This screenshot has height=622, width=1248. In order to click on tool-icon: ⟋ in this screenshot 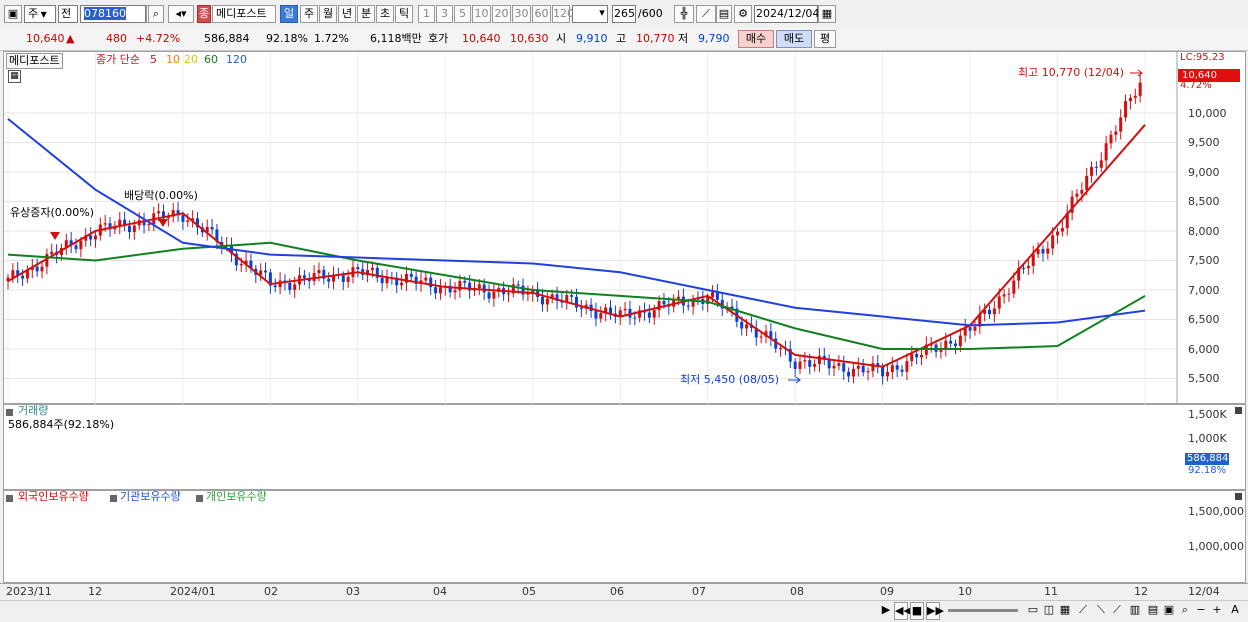, I will do `click(1117, 611)`.